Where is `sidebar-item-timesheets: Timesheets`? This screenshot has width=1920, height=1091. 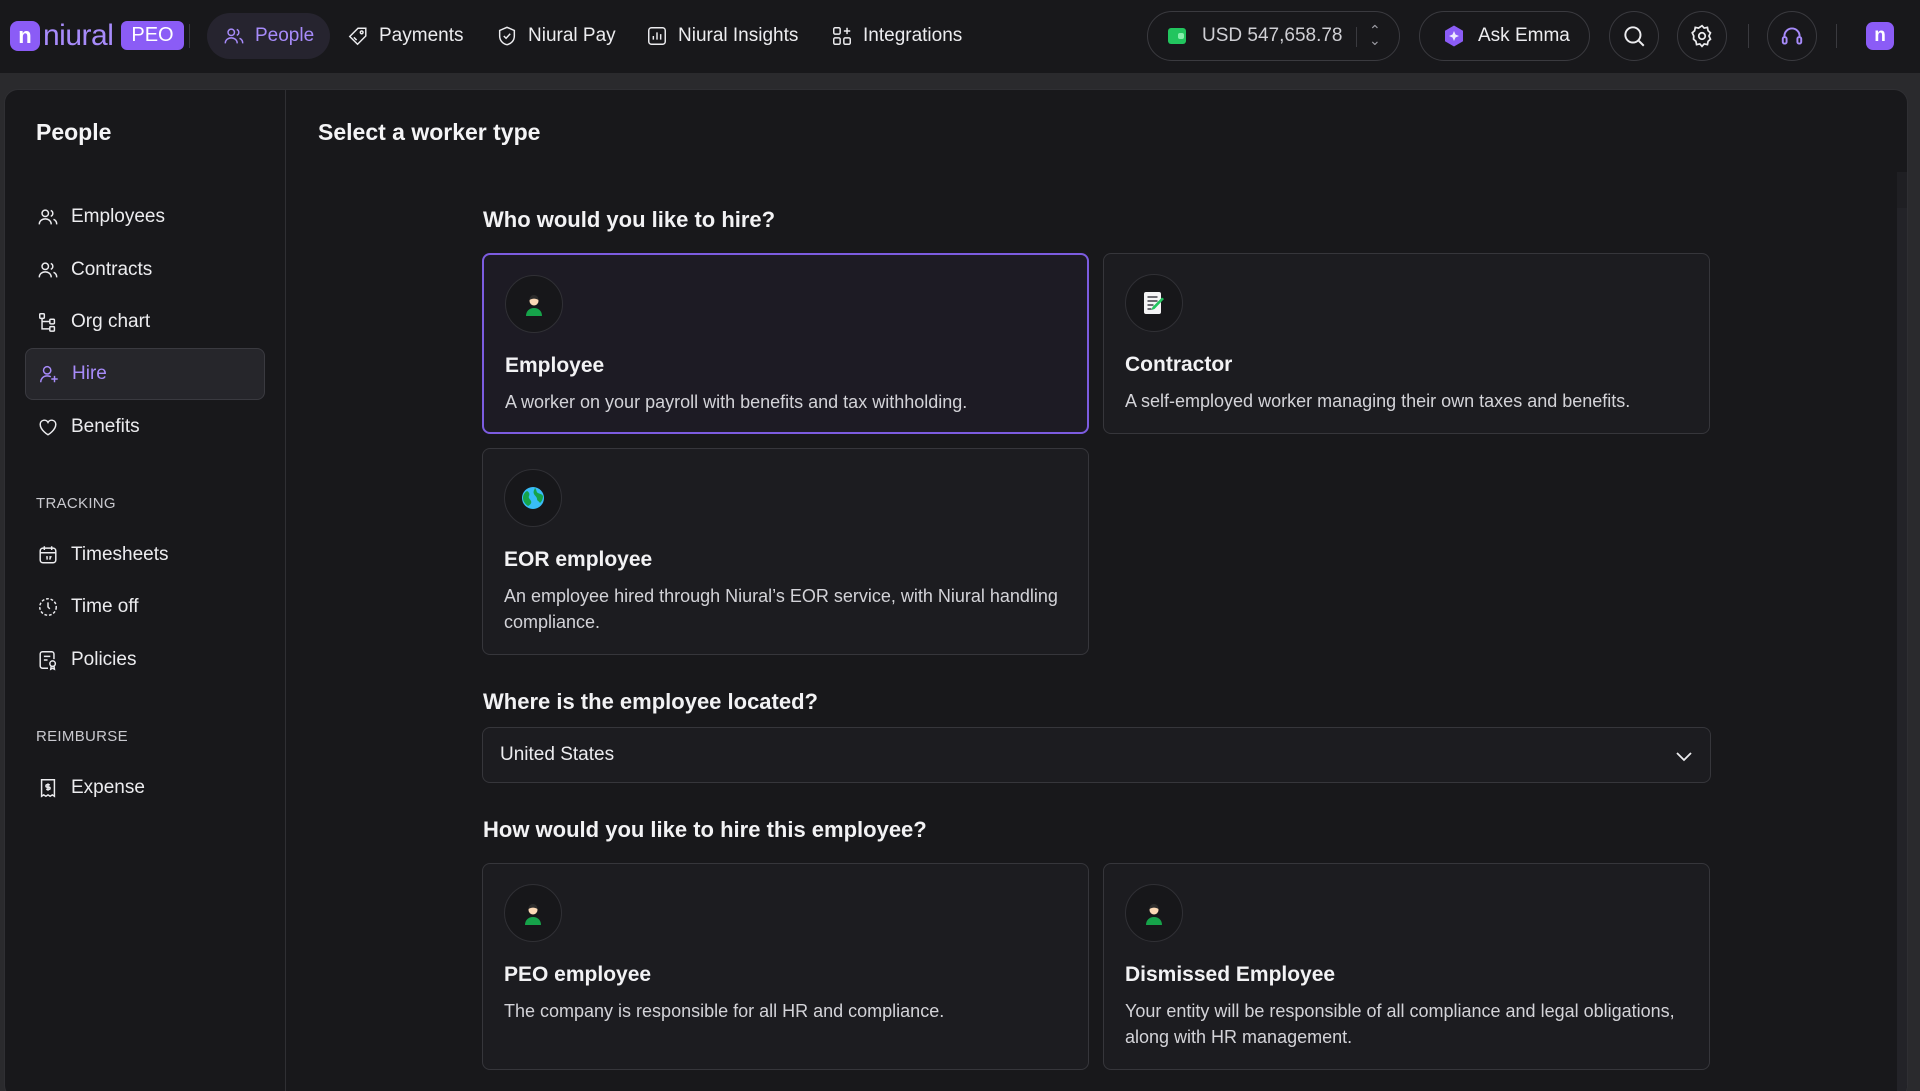 sidebar-item-timesheets: Timesheets is located at coordinates (145, 555).